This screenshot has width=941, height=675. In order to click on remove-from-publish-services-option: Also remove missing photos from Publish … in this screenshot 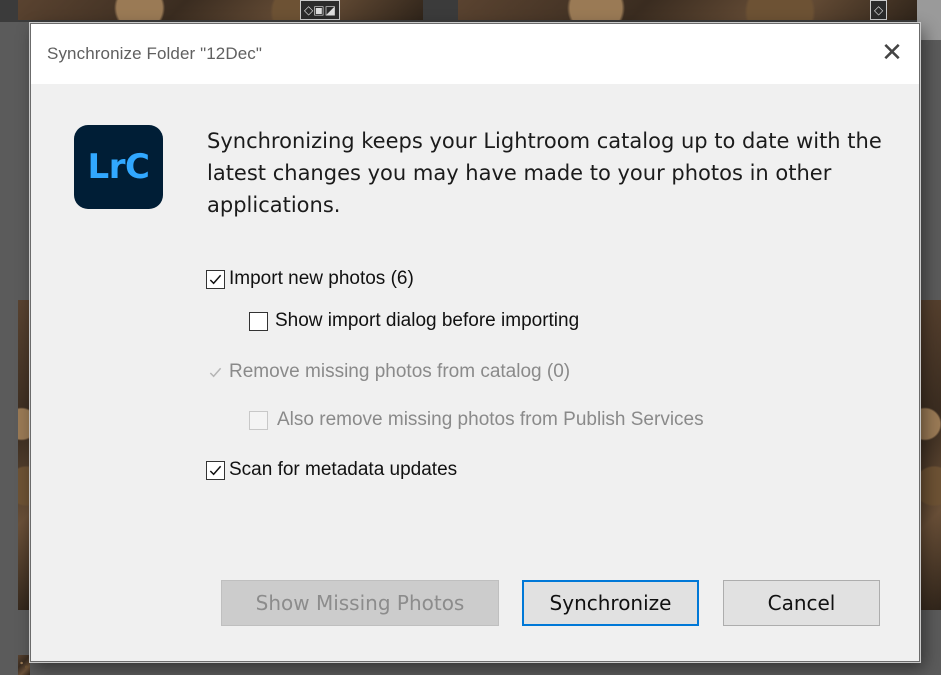, I will do `click(476, 420)`.